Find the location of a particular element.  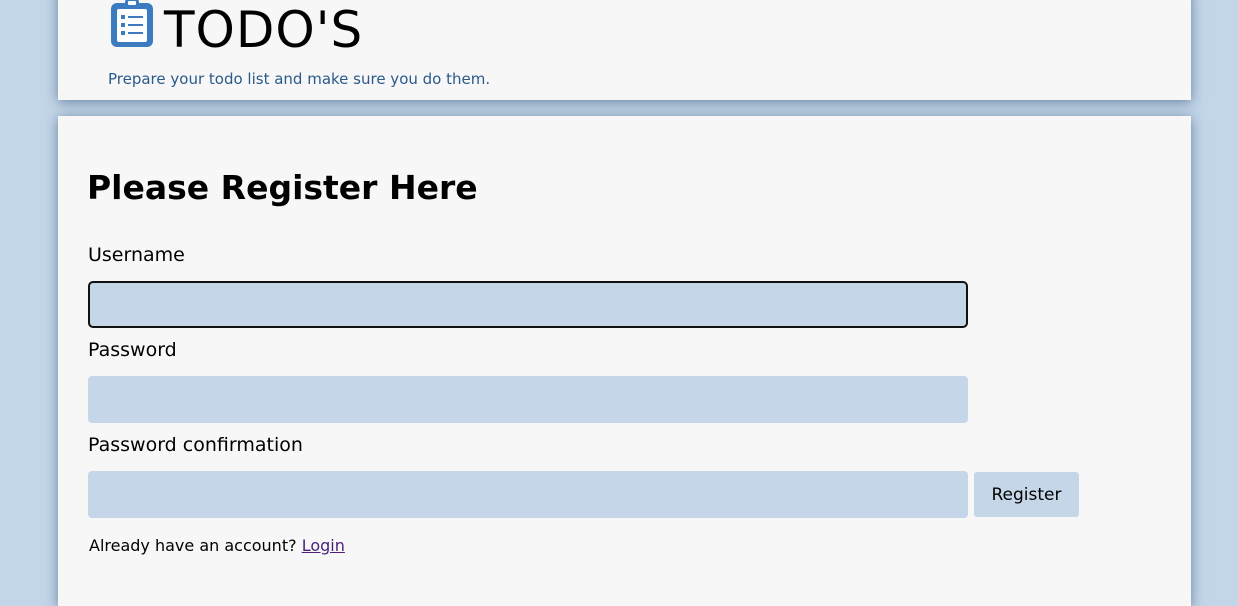

password-confirmation-input is located at coordinates (528, 494).